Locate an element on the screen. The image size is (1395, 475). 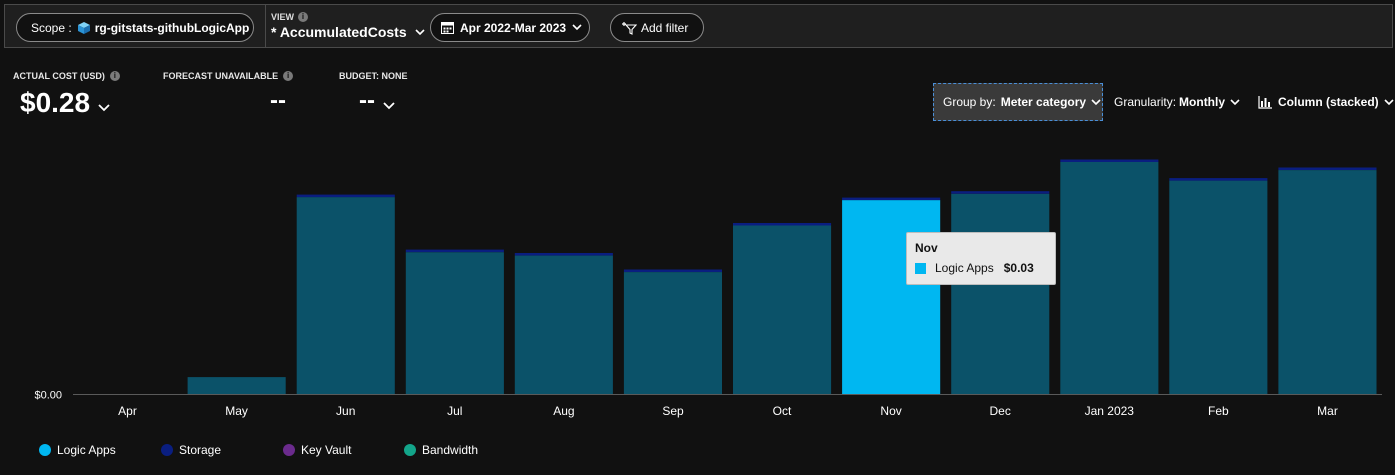
bar-storage-nov is located at coordinates (891, 199).